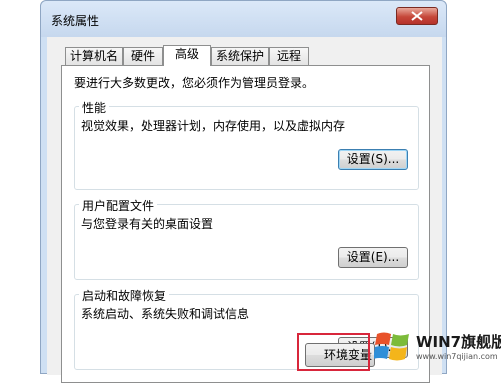 This screenshot has width=501, height=383. Describe the element at coordinates (147, 224) in the screenshot. I see `user-profiles-description: 与您登录有关的桌面设置` at that location.